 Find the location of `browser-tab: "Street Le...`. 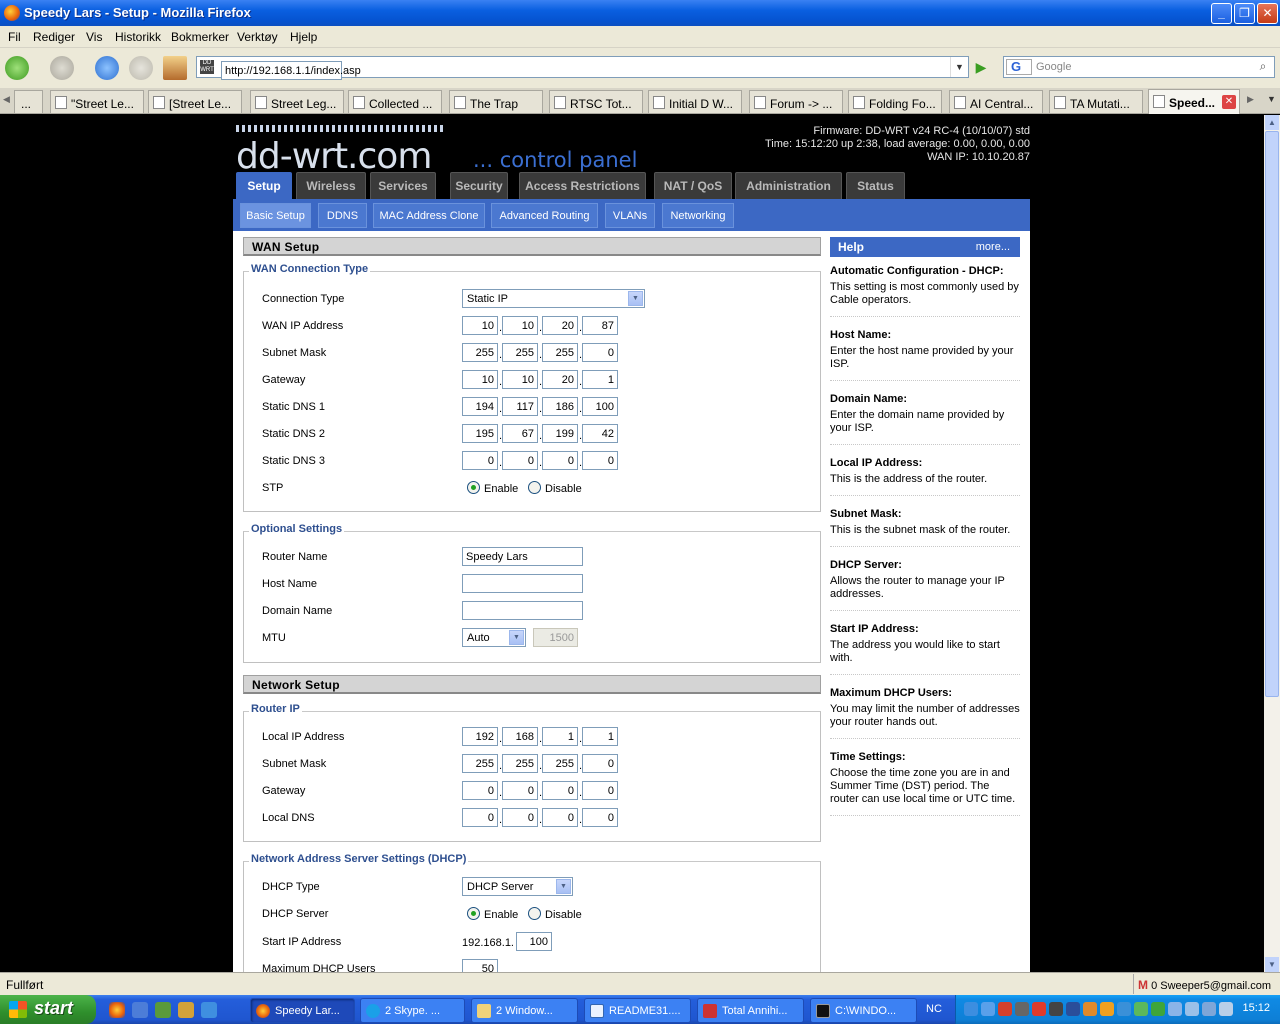

browser-tab: "Street Le... is located at coordinates (97, 101).